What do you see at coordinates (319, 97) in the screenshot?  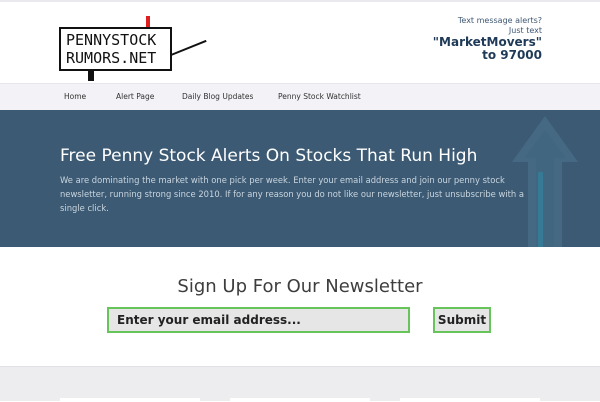 I see `nav-item-penny-stock-watchlist: Penny Stock Watchlist` at bounding box center [319, 97].